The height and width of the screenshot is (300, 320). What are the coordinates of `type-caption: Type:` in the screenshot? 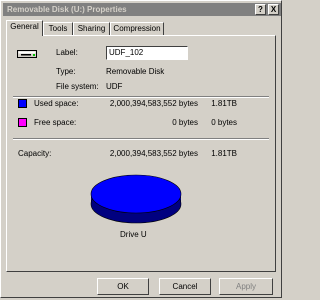 It's located at (66, 71).